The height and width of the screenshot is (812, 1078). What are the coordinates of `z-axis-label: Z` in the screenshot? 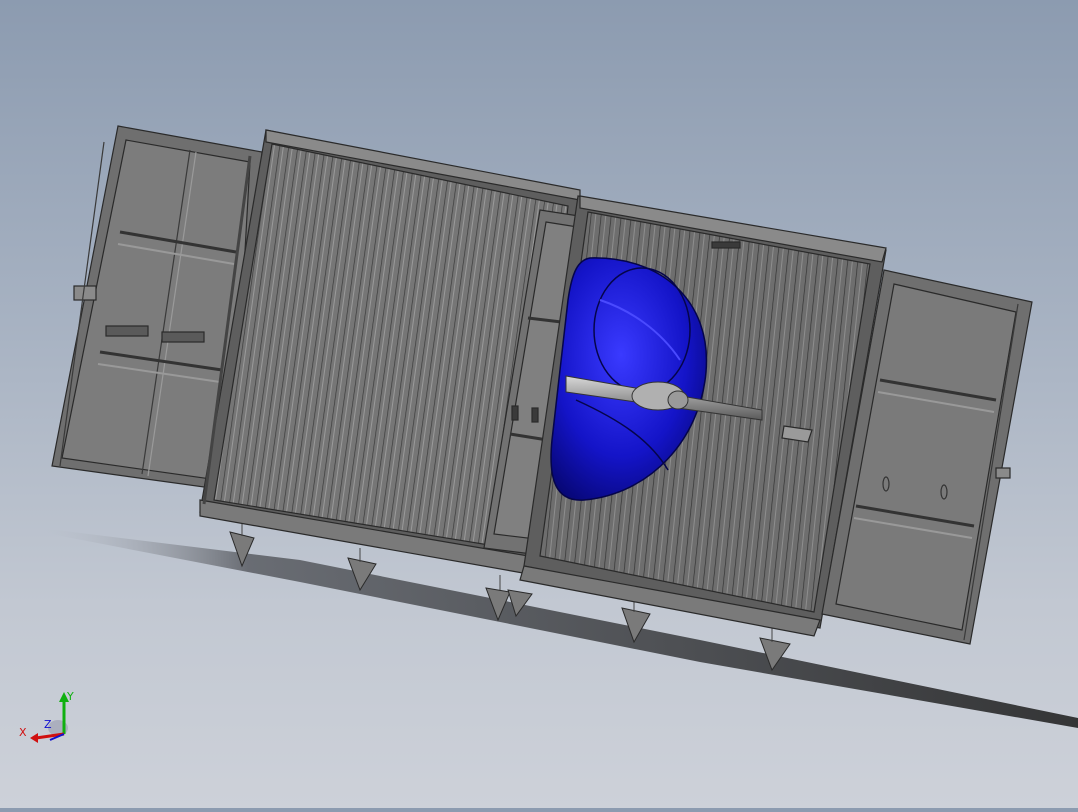 It's located at (48, 724).